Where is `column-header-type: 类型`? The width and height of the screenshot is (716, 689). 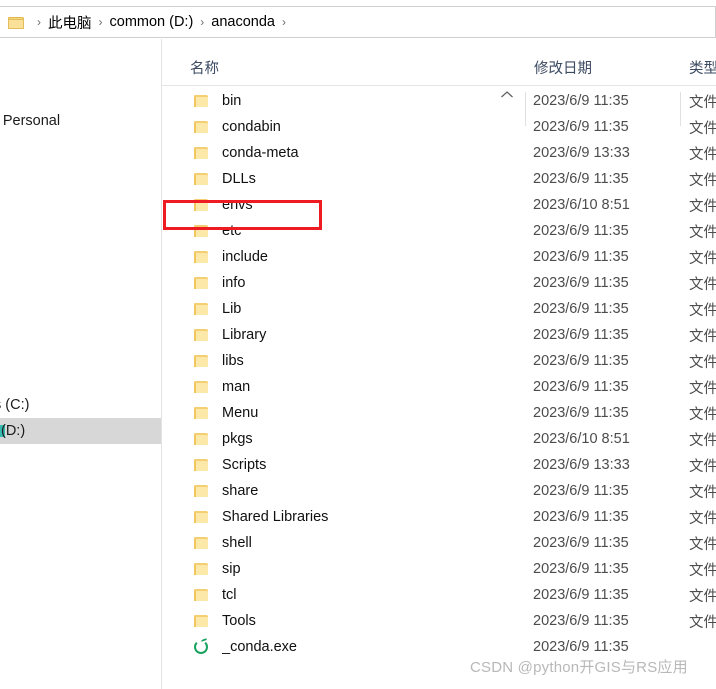 column-header-type: 类型 is located at coordinates (702, 67).